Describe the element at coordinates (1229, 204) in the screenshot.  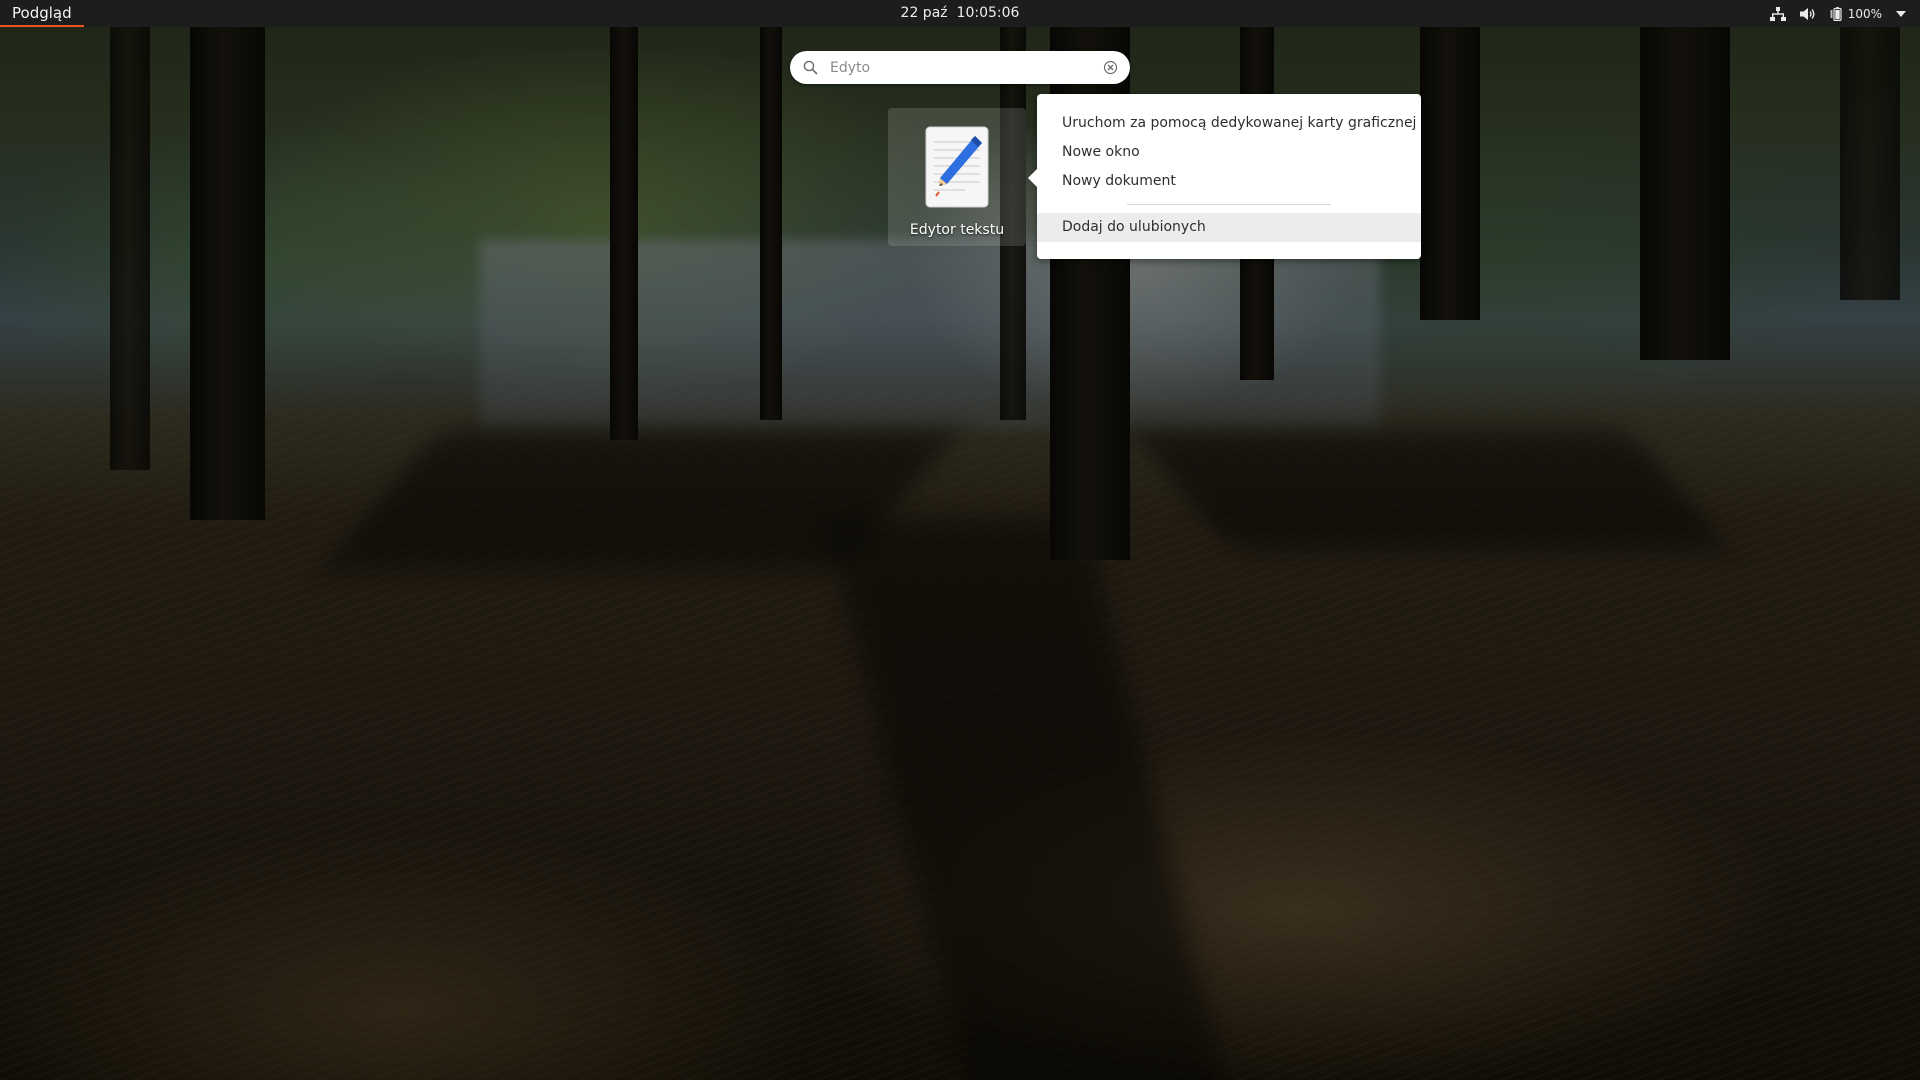
I see `menu-separator` at that location.